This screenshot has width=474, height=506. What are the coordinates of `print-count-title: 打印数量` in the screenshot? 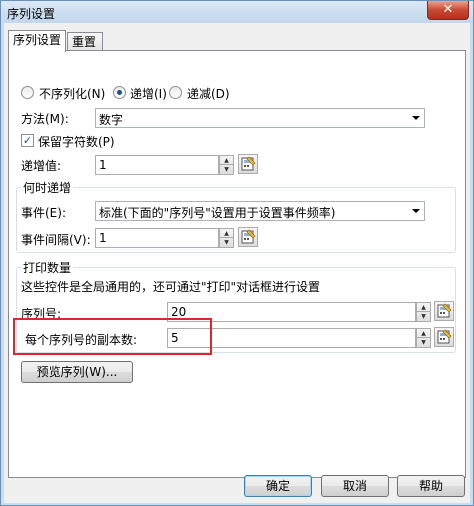 It's located at (47, 267).